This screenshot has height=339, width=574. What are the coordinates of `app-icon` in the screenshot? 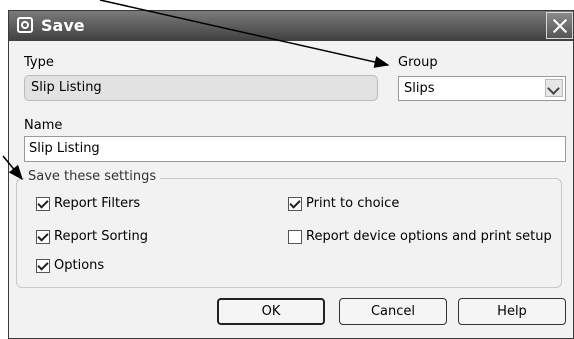 It's located at (25, 25).